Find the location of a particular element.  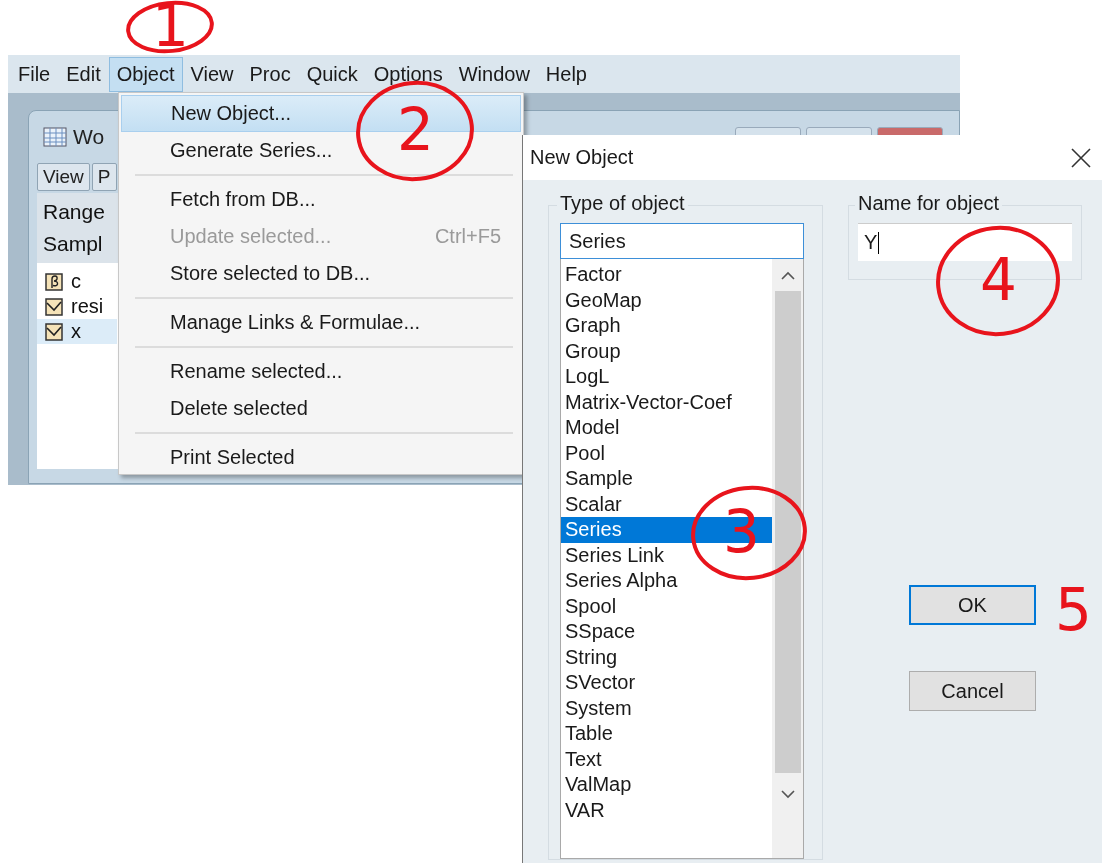

object-row: resi is located at coordinates (77, 306).